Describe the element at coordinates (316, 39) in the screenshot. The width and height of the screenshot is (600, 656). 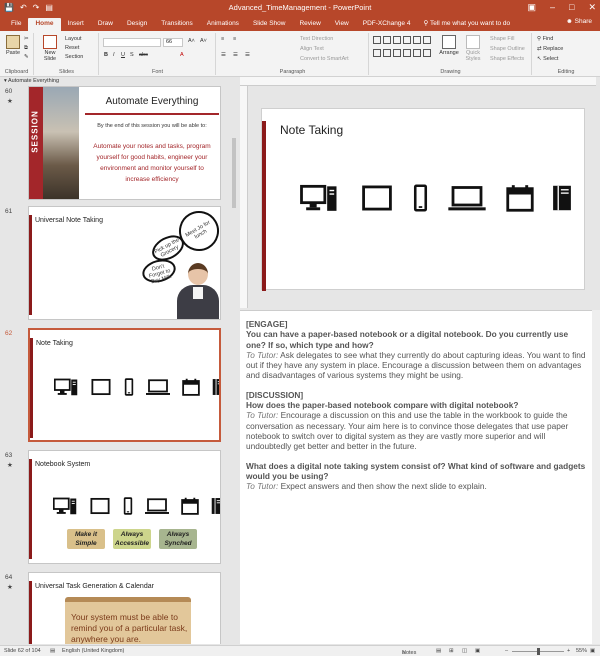
I see `text-direction-button: Text Direction` at that location.